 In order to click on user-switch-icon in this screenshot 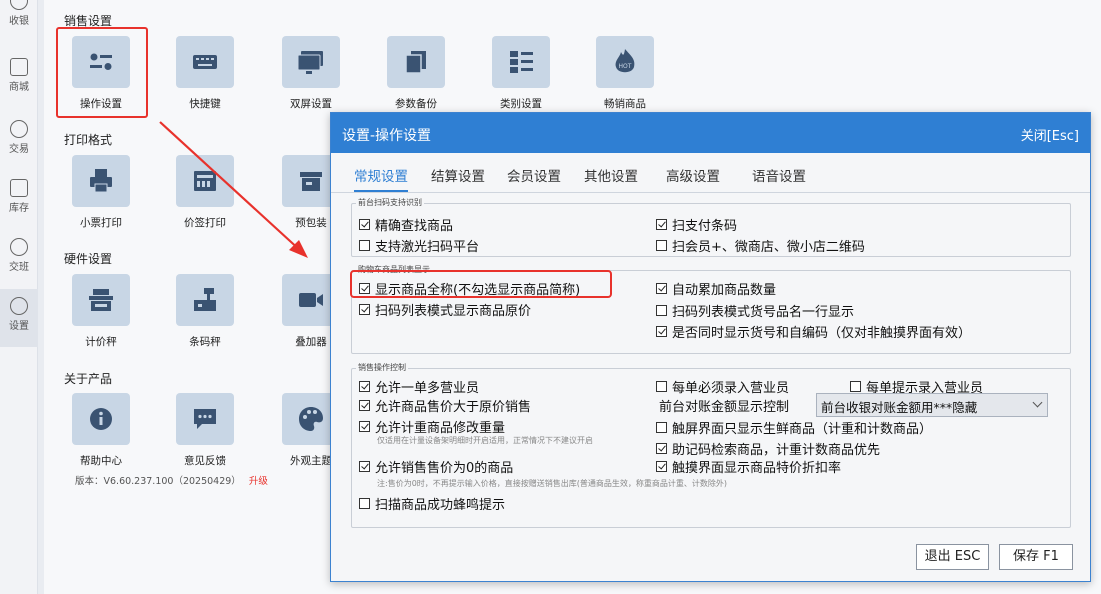, I will do `click(19, 247)`.